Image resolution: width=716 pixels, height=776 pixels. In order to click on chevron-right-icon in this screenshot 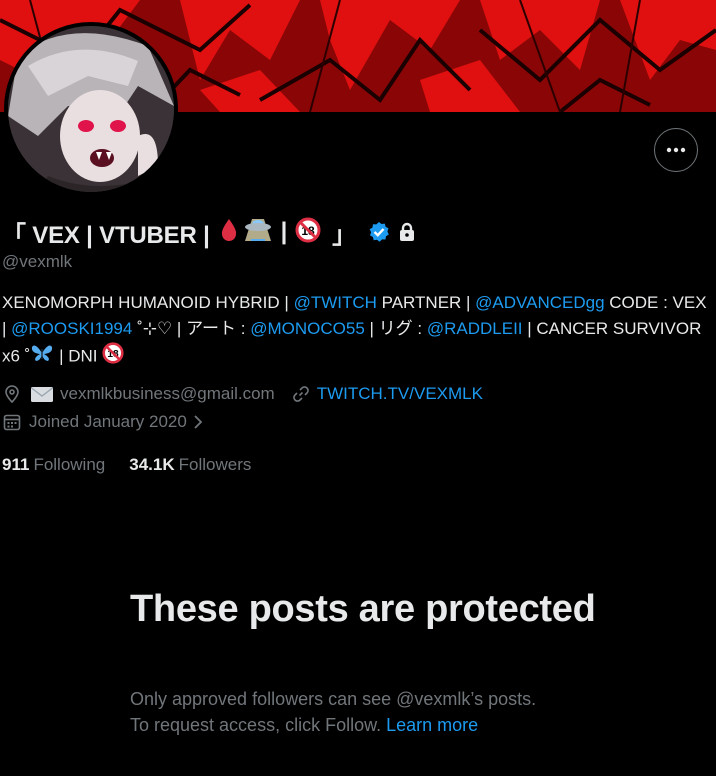, I will do `click(198, 422)`.